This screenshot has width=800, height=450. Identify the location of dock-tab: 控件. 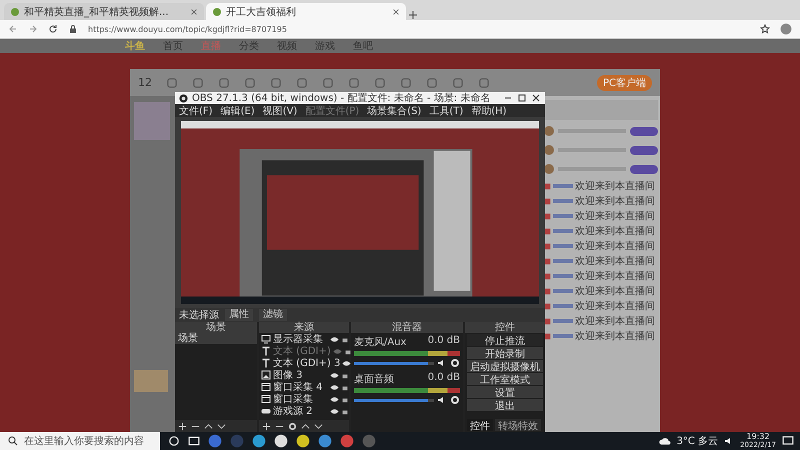
(480, 425).